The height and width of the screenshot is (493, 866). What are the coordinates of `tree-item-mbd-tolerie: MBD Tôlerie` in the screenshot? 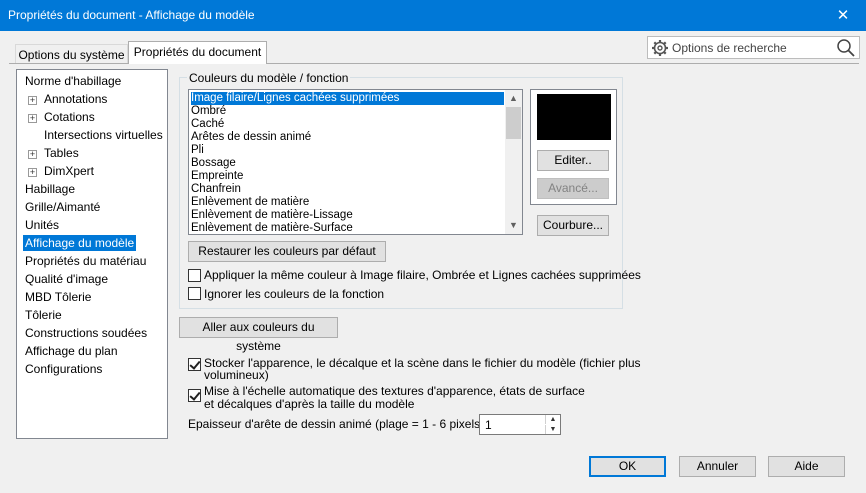 It's located at (58, 297).